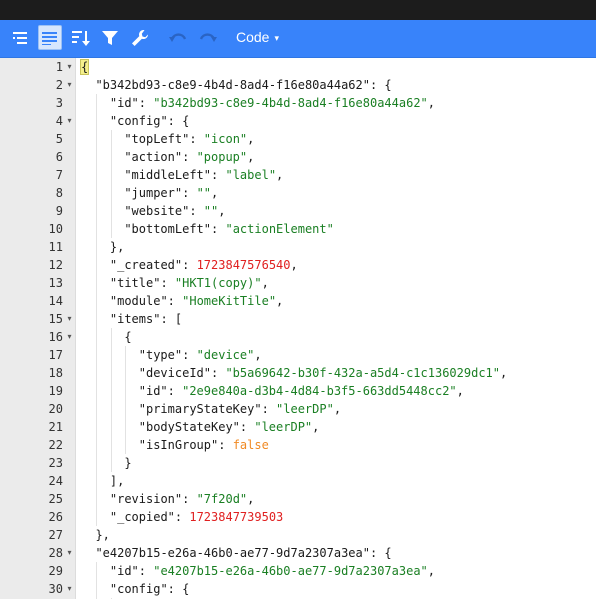 This screenshot has height=599, width=596. Describe the element at coordinates (168, 175) in the screenshot. I see `json-key: "middleLeft"` at that location.